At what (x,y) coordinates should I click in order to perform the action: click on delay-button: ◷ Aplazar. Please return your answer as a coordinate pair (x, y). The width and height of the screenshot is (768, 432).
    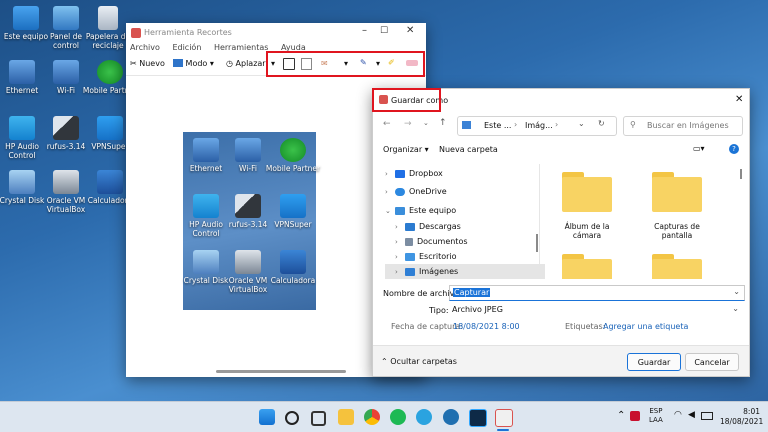
    Looking at the image, I should click on (246, 63).